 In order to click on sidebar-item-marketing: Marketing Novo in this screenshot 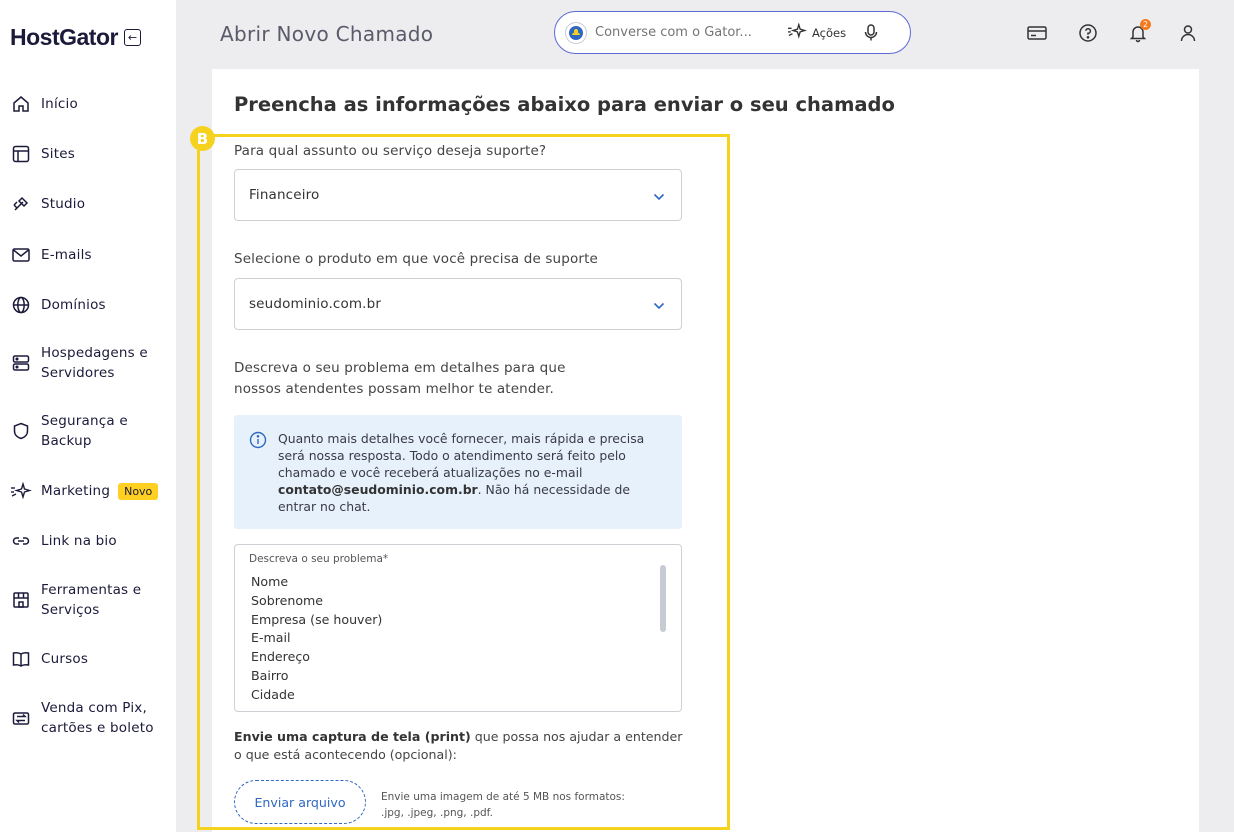, I will do `click(90, 491)`.